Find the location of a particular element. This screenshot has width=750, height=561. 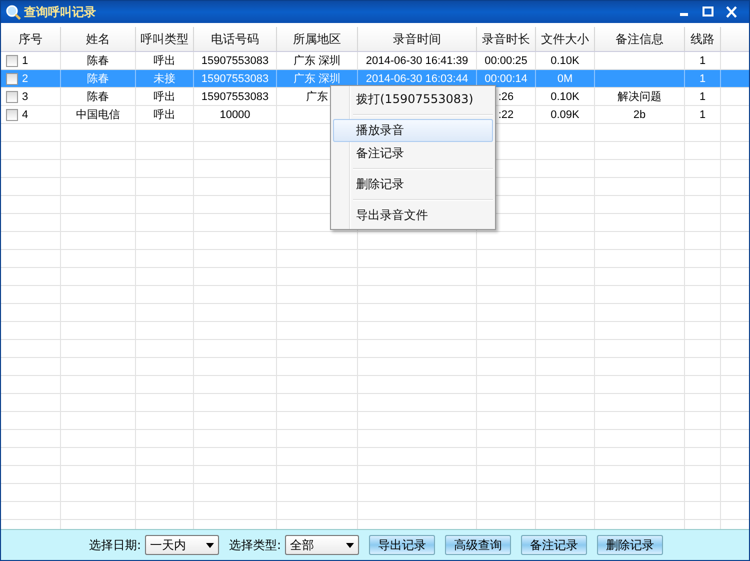

table-cell: 00:00:25 is located at coordinates (506, 60).